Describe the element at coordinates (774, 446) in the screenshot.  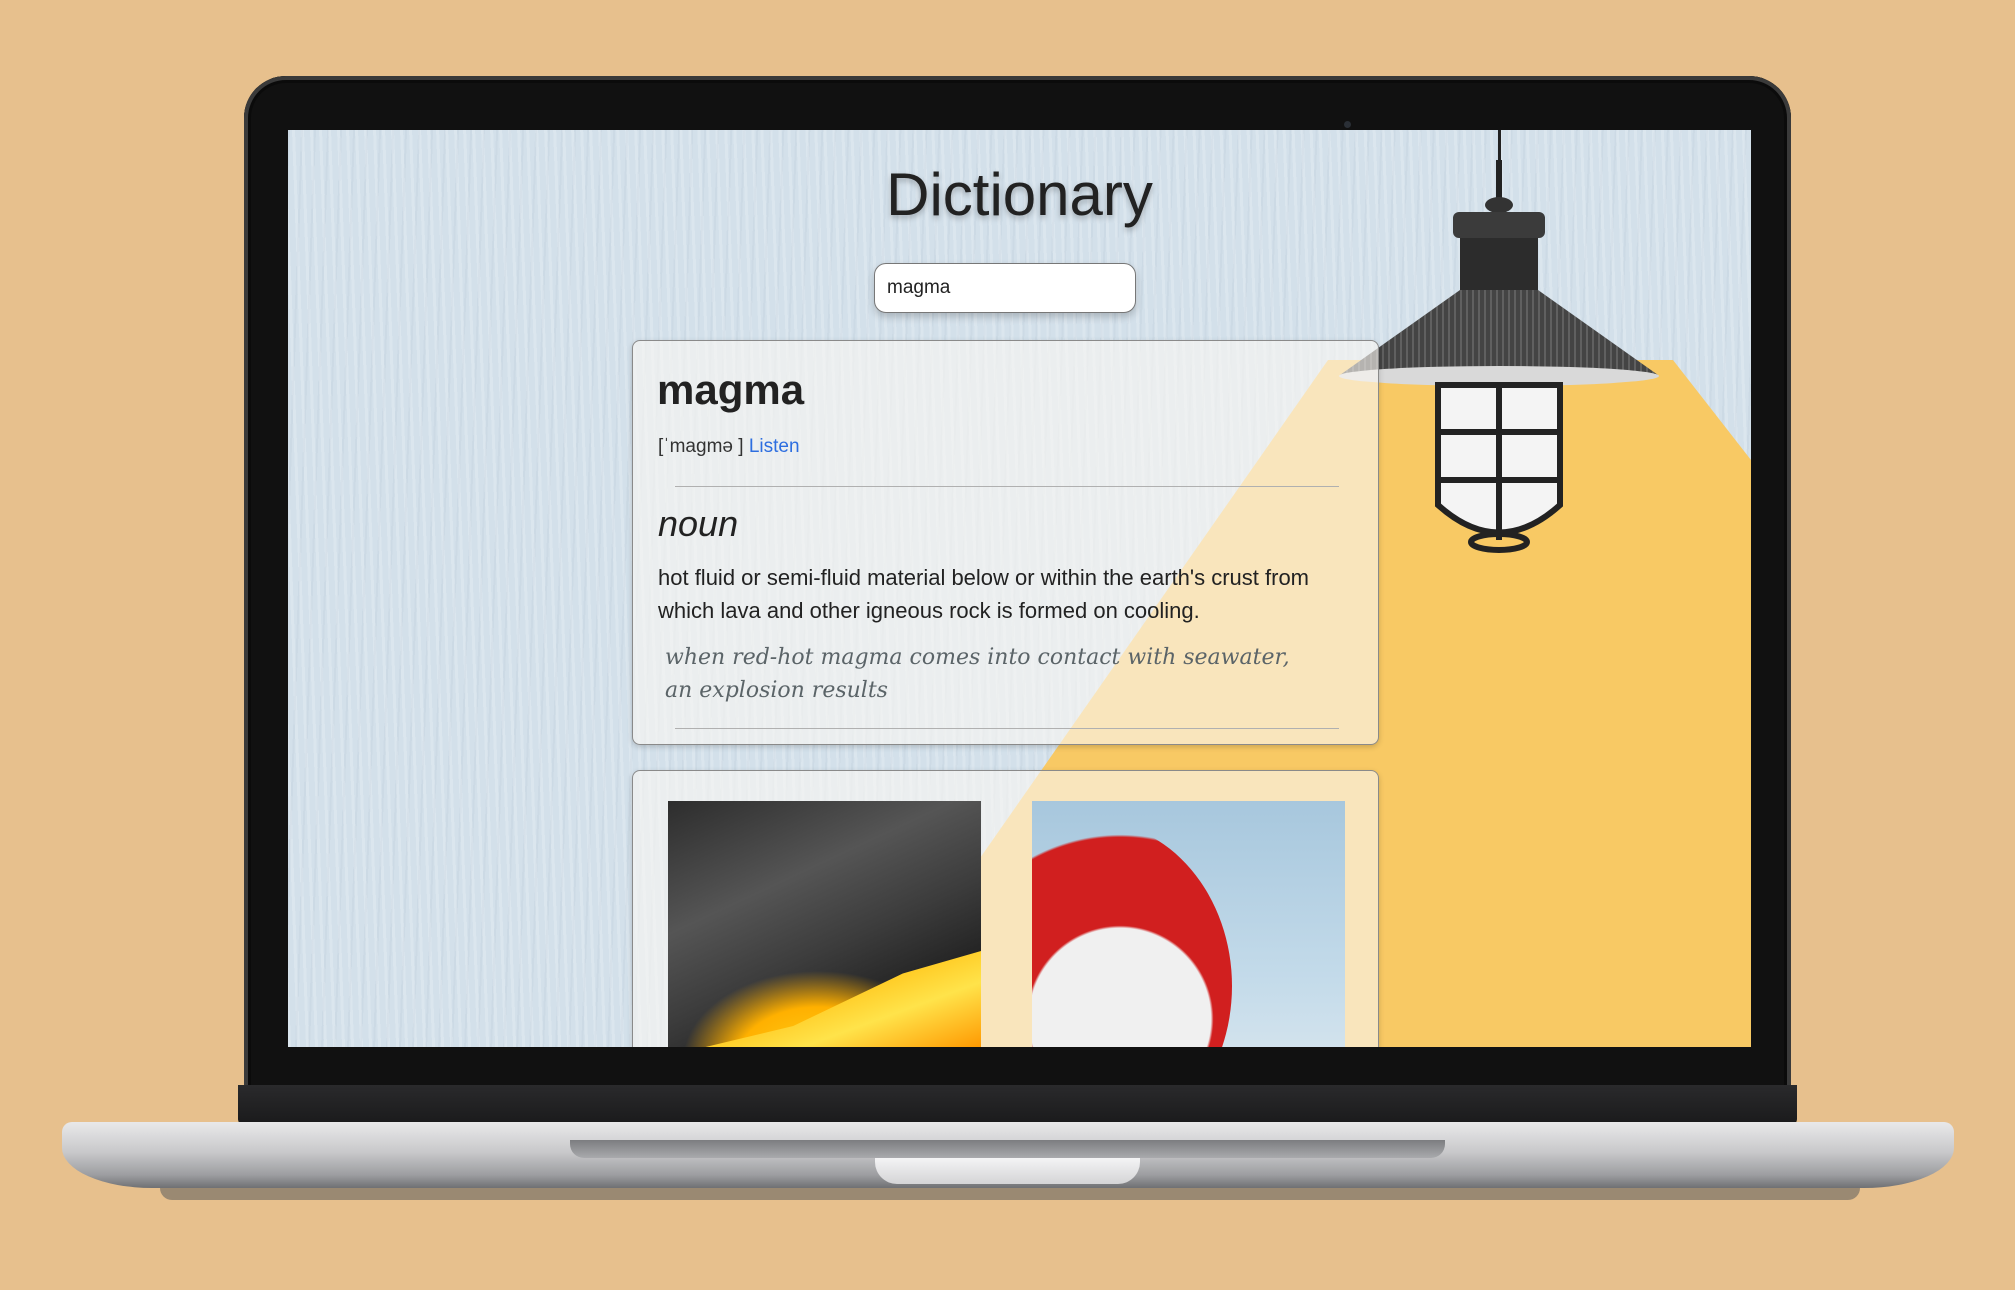
I see `listen-link: Listen` at that location.